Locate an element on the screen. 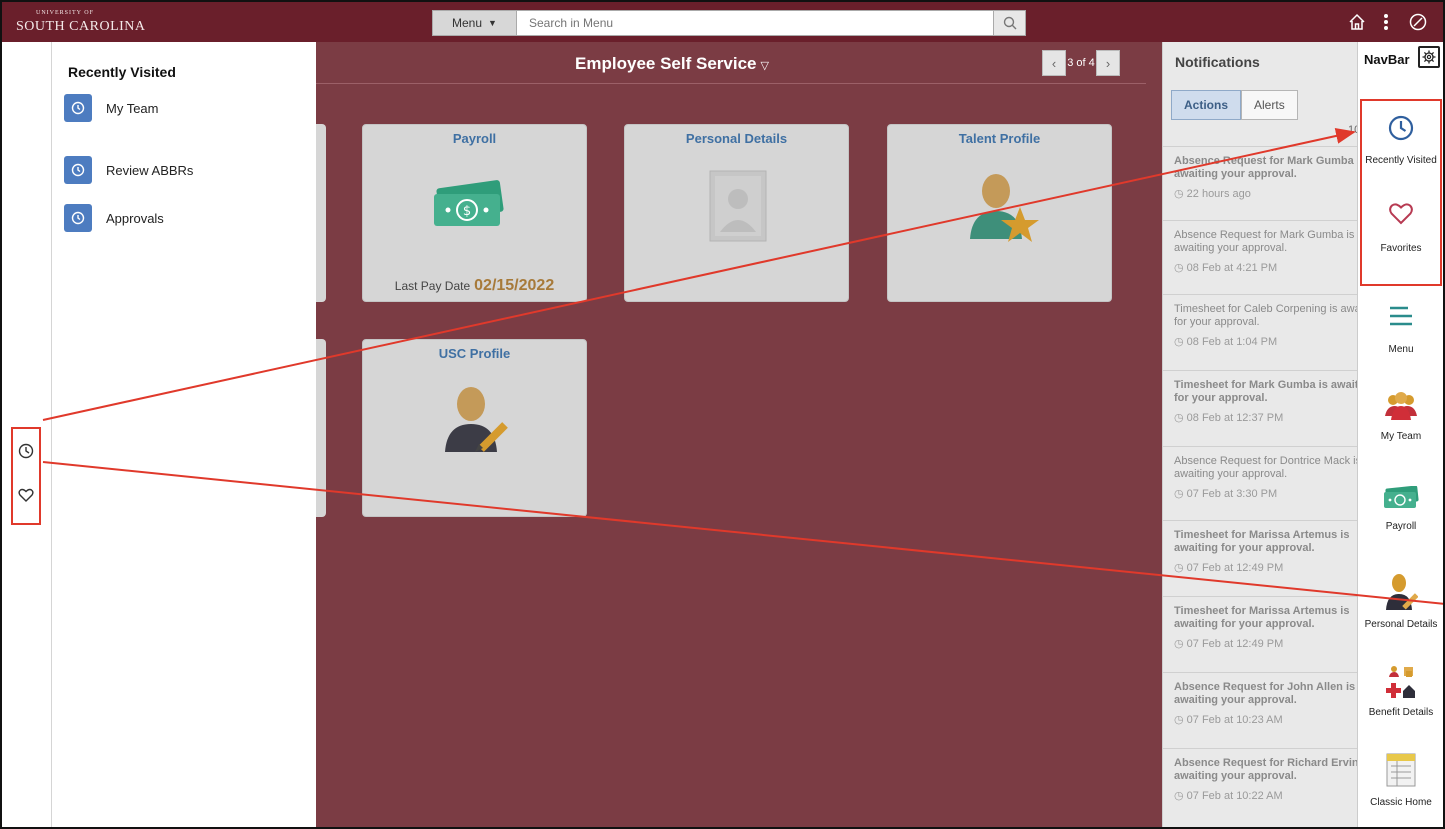 The height and width of the screenshot is (829, 1445). favorites-toggle is located at coordinates (26, 495).